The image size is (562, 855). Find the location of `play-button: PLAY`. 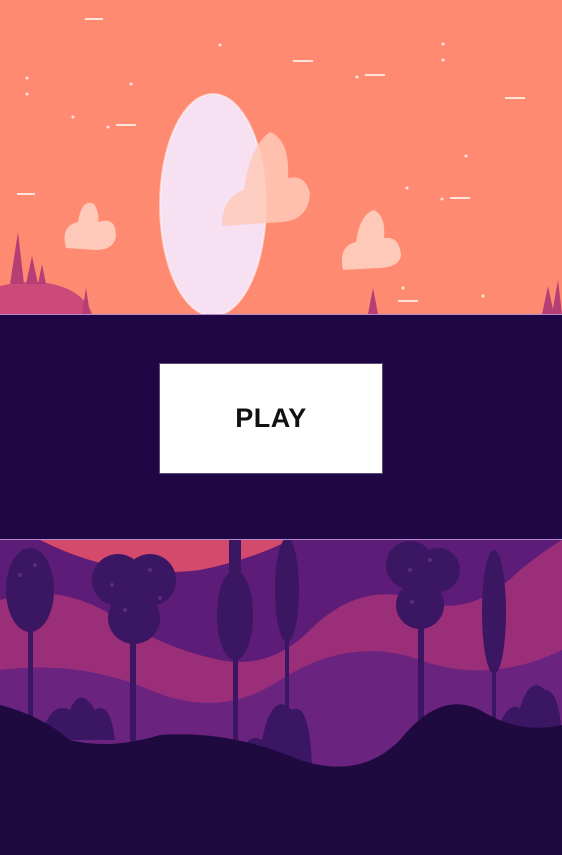

play-button: PLAY is located at coordinates (271, 418).